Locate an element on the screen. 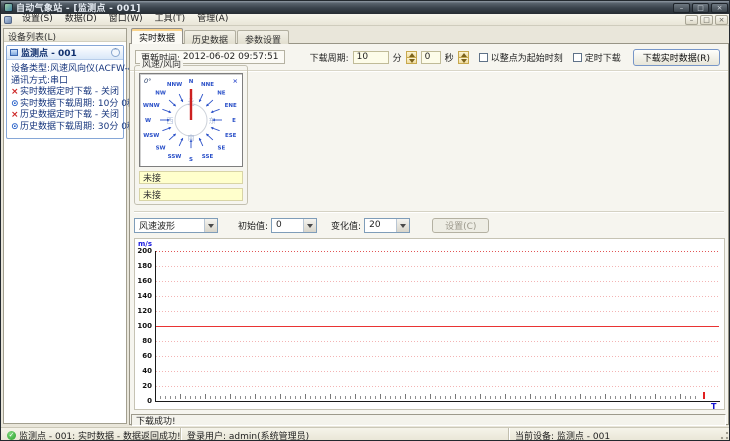  minutes-unit-label: 分 is located at coordinates (397, 58).